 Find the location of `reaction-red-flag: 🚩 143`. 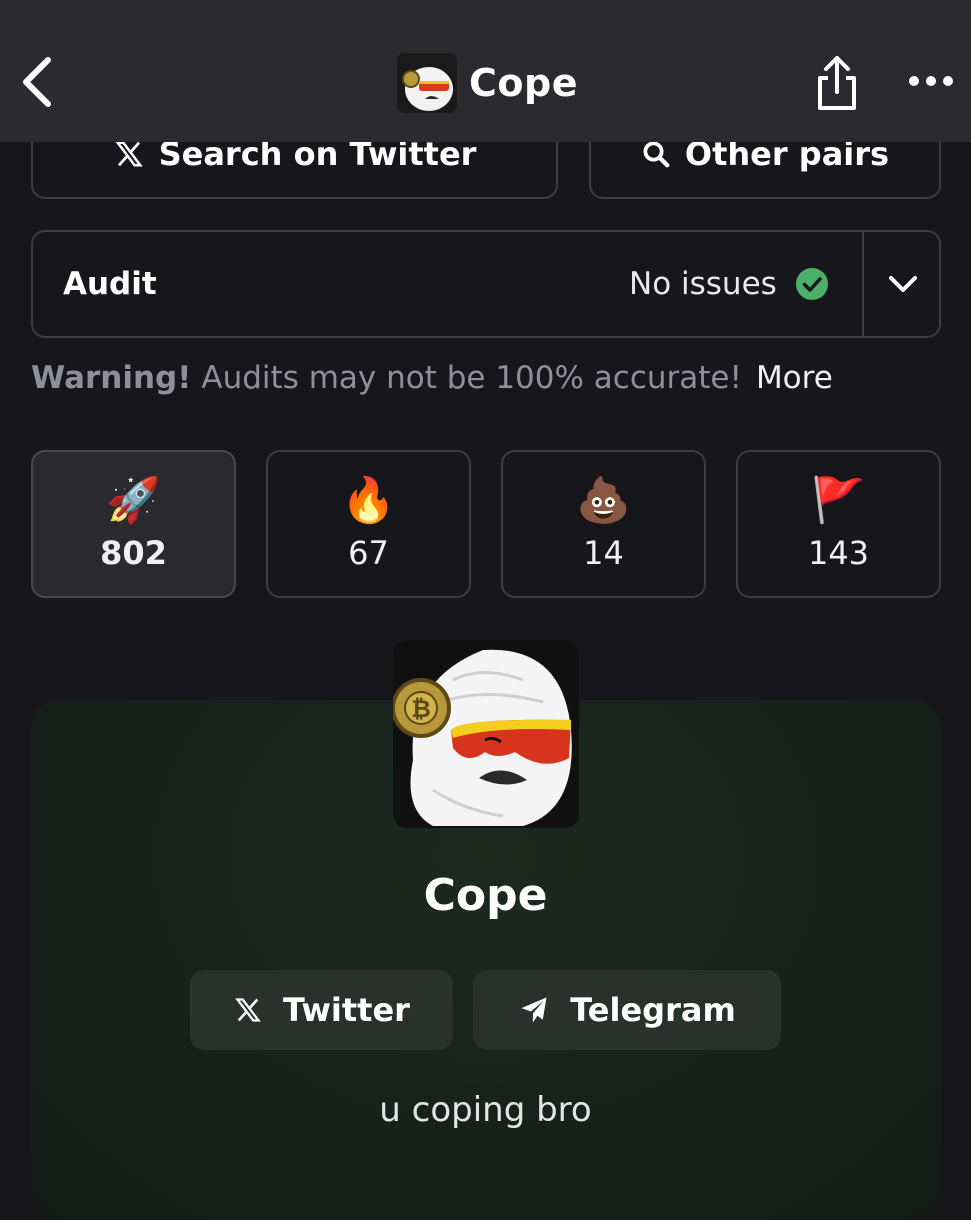

reaction-red-flag: 🚩 143 is located at coordinates (838, 524).